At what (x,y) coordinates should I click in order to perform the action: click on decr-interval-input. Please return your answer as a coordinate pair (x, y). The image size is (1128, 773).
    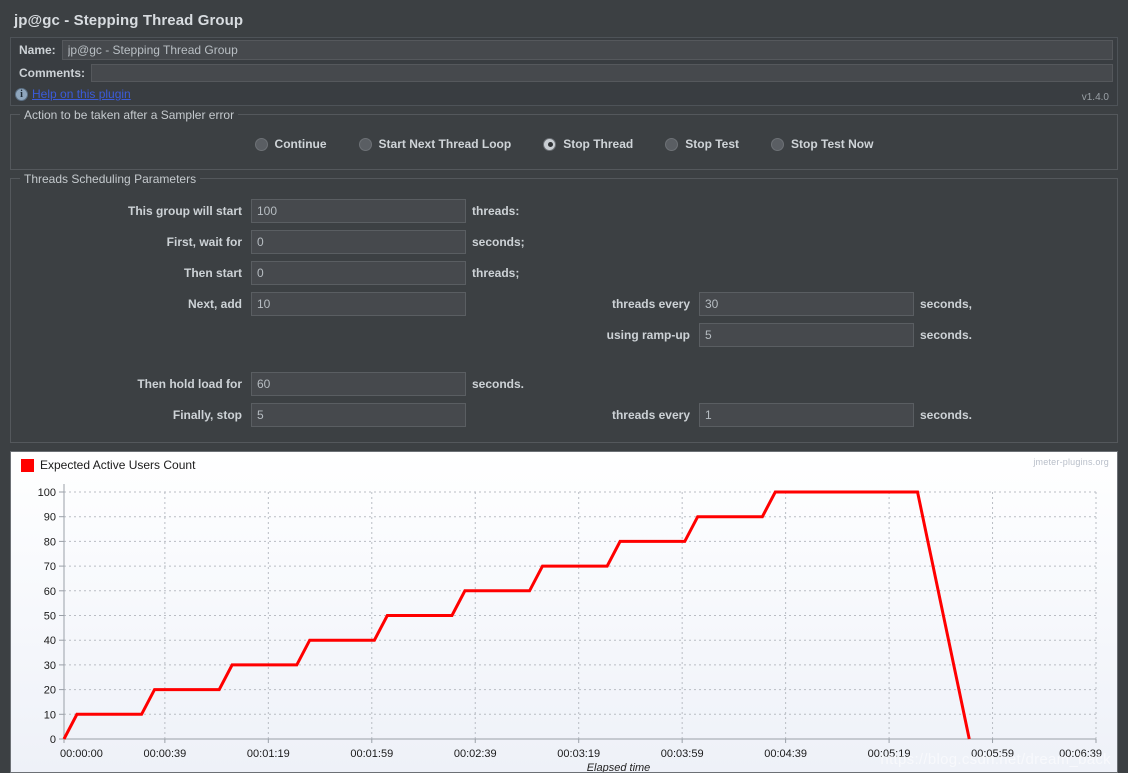
    Looking at the image, I should click on (806, 414).